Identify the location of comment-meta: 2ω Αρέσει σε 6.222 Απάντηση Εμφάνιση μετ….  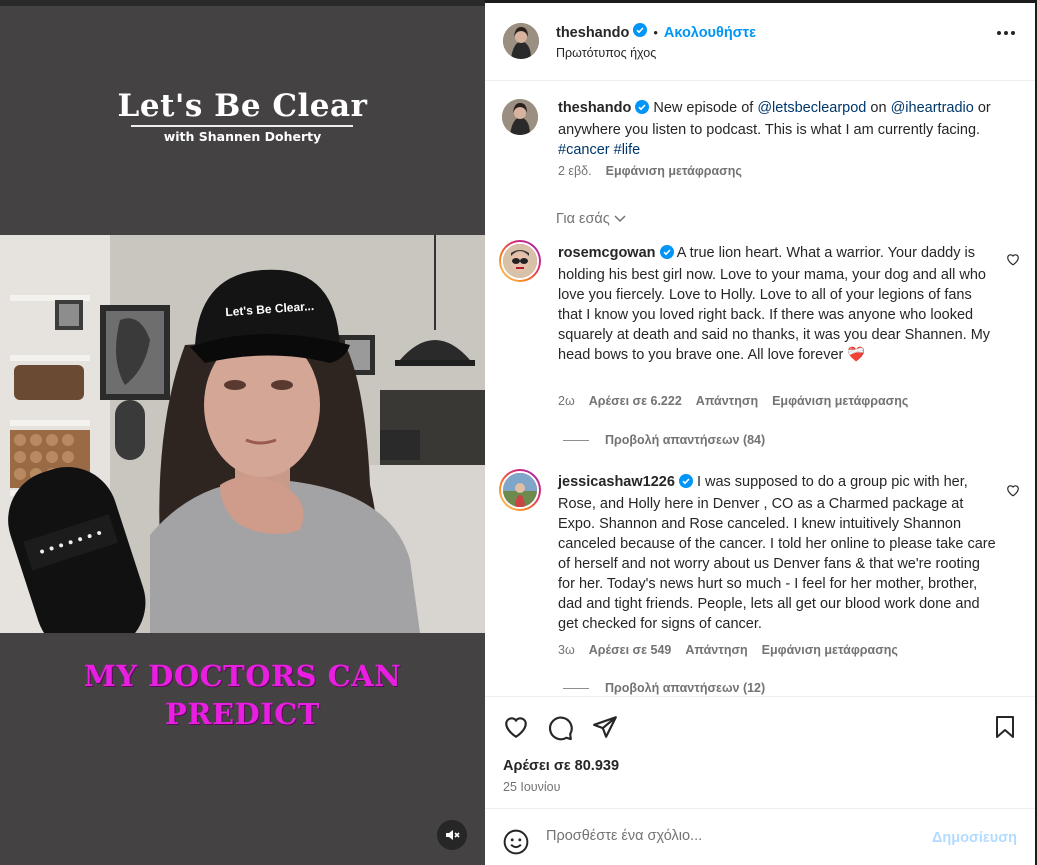
(733, 401).